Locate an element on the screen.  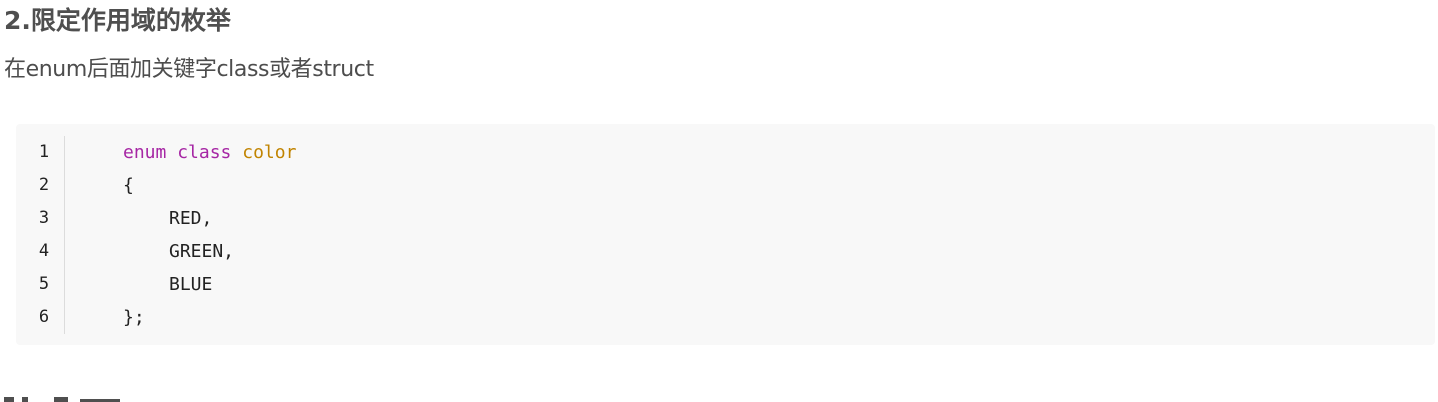
code-line: RED, is located at coordinates (209, 218).